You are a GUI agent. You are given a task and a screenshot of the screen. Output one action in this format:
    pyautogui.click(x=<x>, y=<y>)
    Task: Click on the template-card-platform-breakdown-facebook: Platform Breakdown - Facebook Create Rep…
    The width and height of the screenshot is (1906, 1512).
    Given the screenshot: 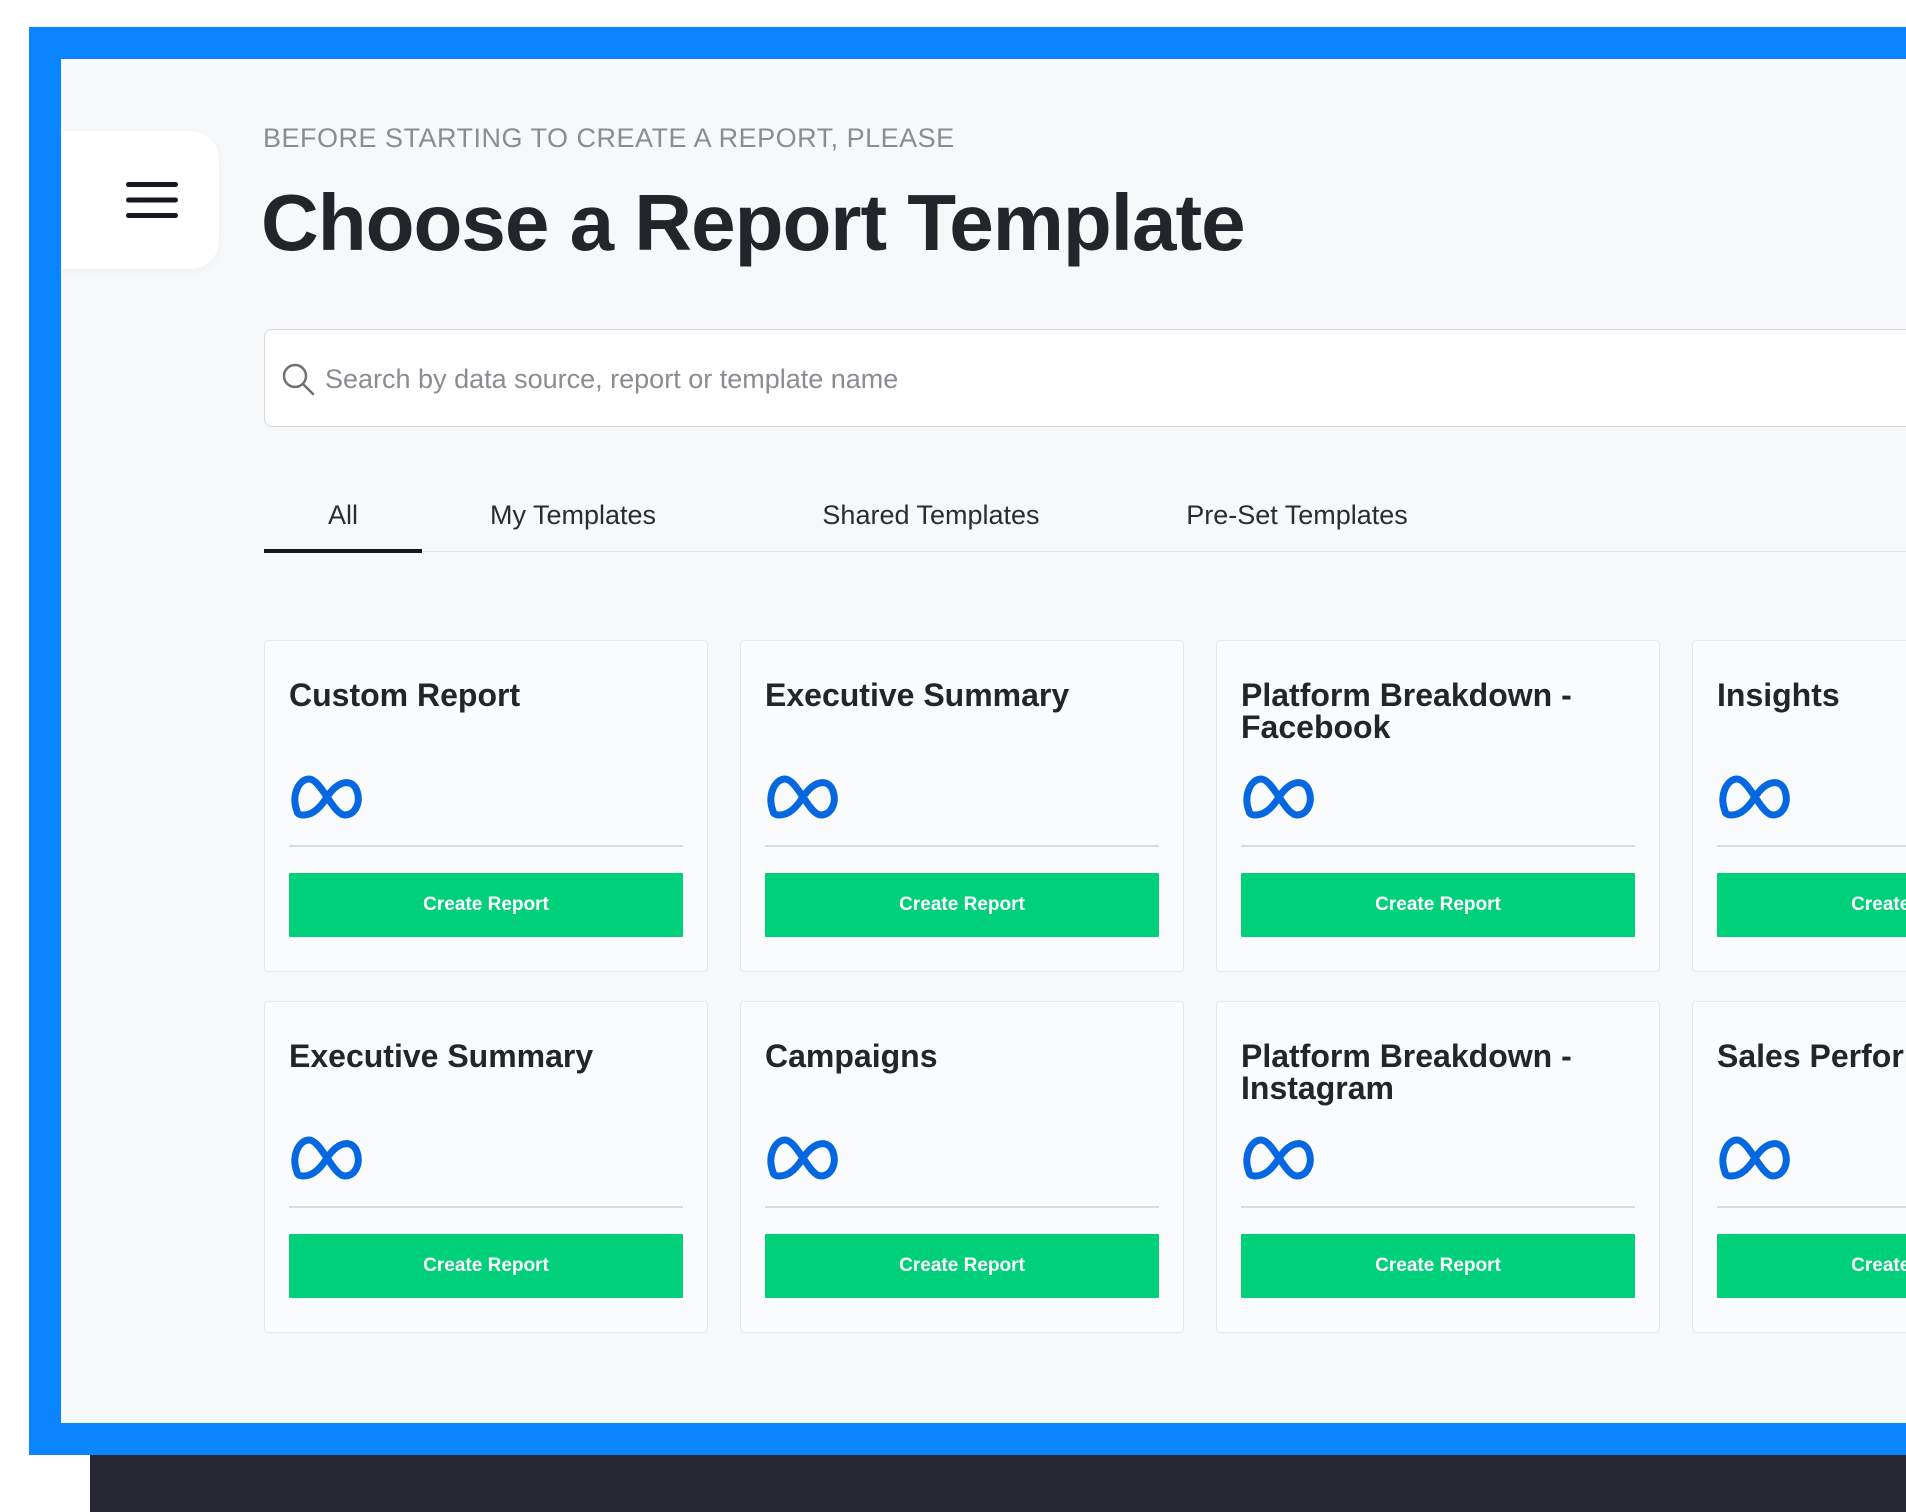 What is the action you would take?
    pyautogui.click(x=1438, y=806)
    